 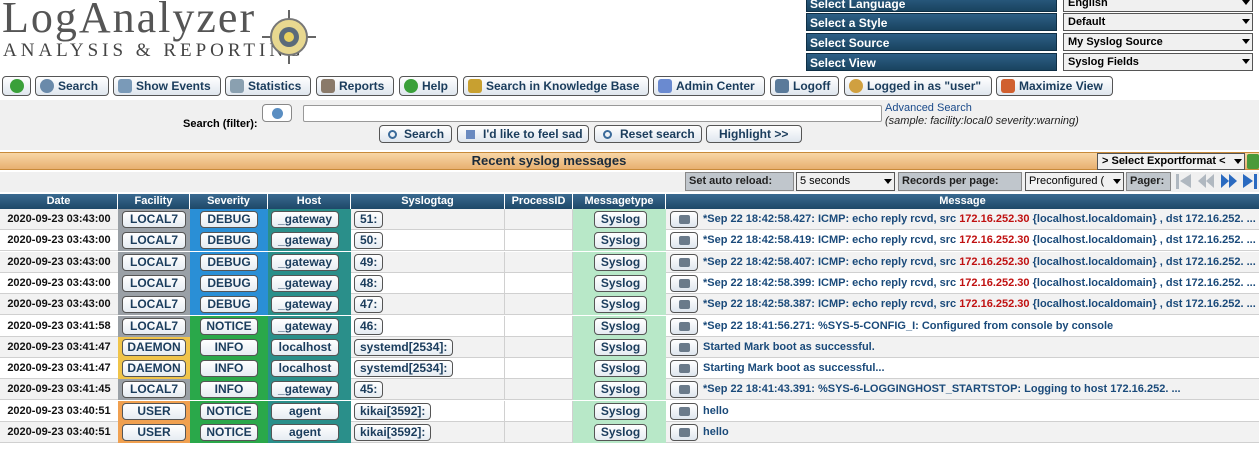 I want to click on logoff-button: Logoff, so click(x=804, y=86).